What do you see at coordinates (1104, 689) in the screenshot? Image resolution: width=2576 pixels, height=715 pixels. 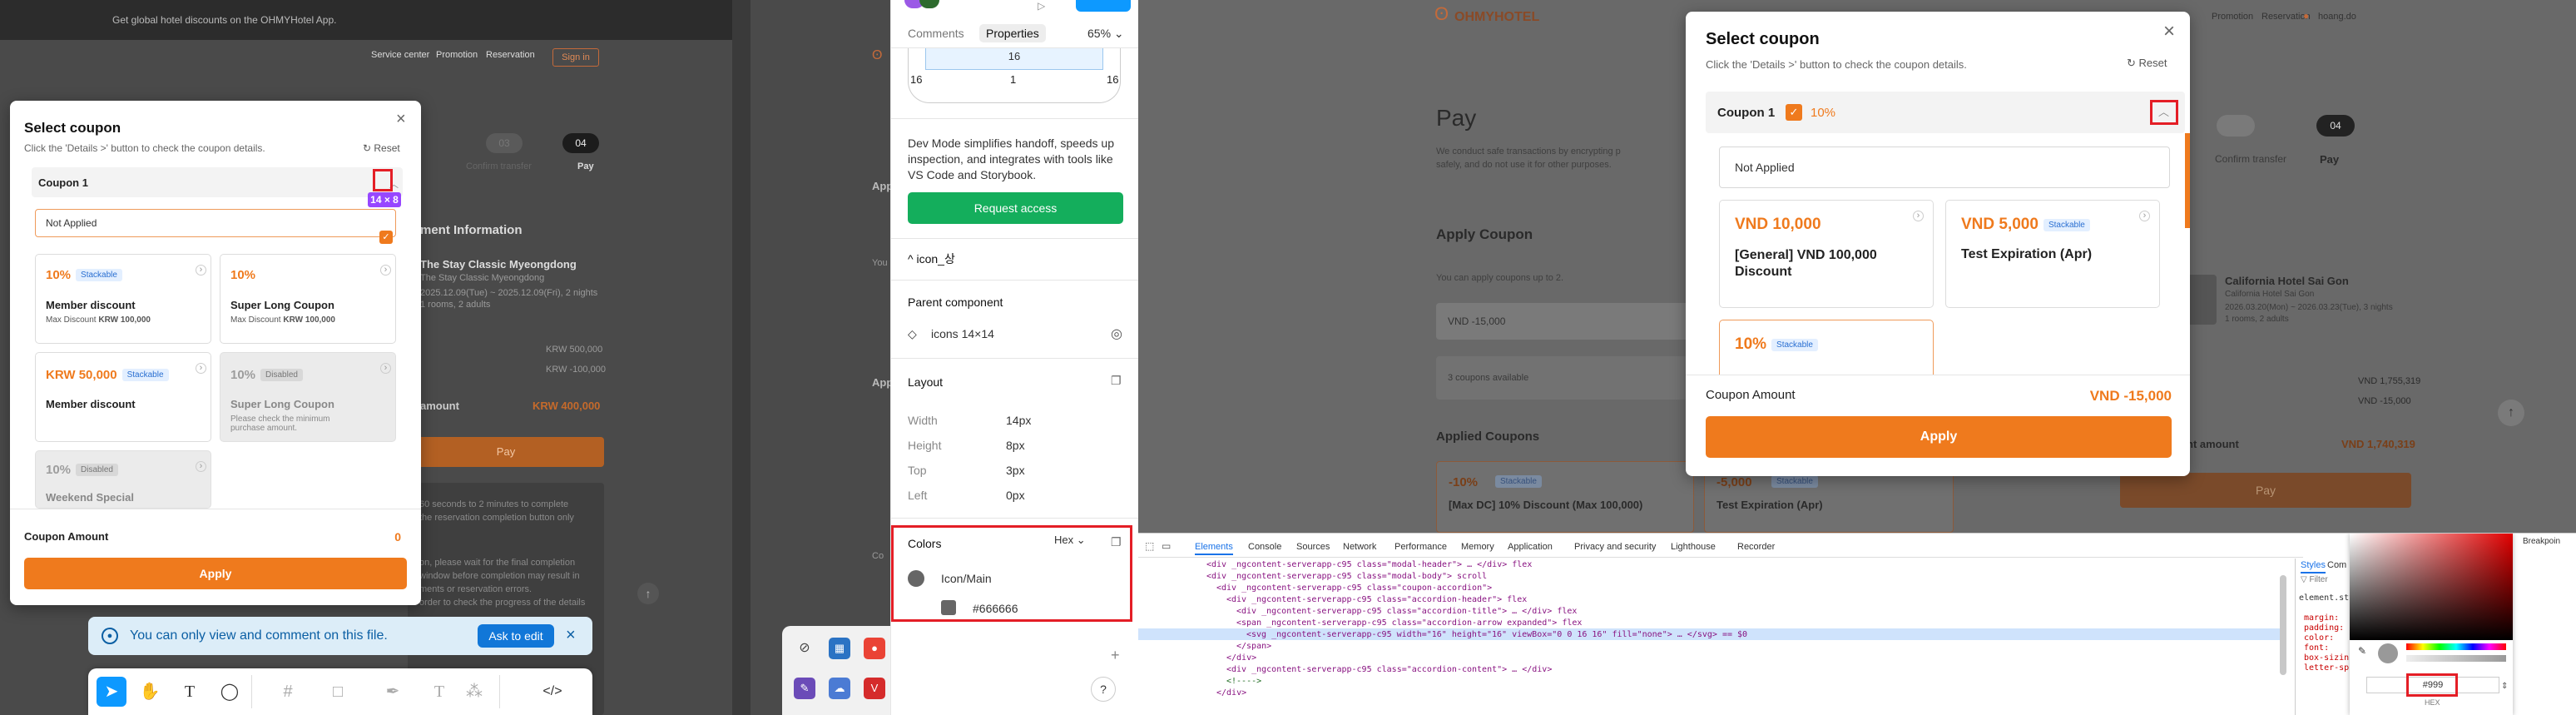 I see `help-icon: ?` at bounding box center [1104, 689].